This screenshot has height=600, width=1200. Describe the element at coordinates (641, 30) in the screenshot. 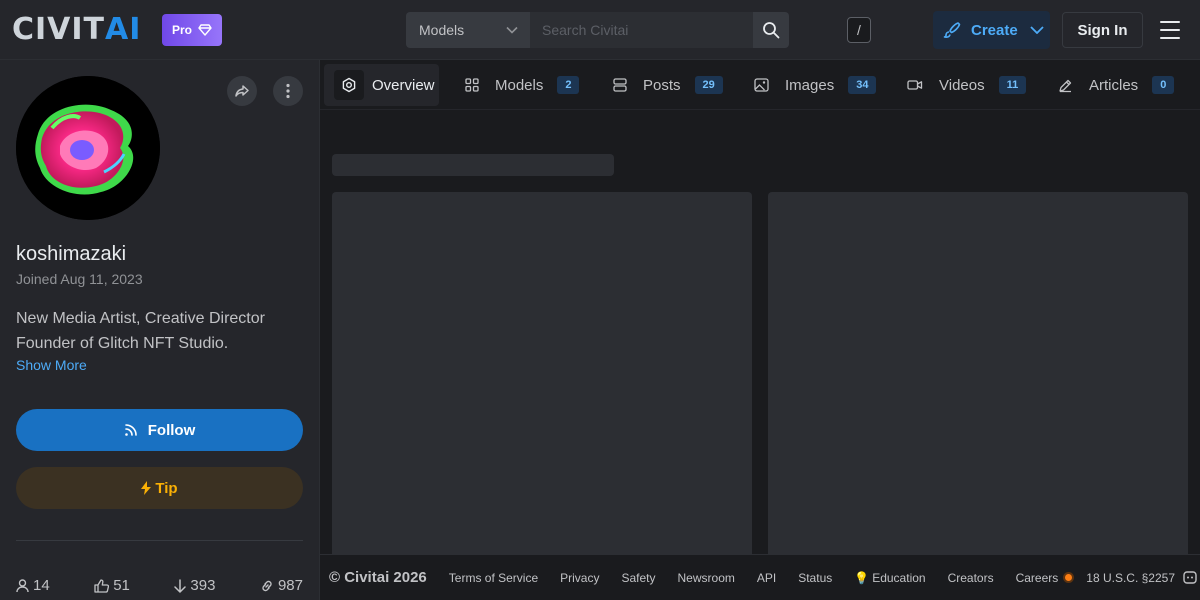

I see `search-input` at that location.